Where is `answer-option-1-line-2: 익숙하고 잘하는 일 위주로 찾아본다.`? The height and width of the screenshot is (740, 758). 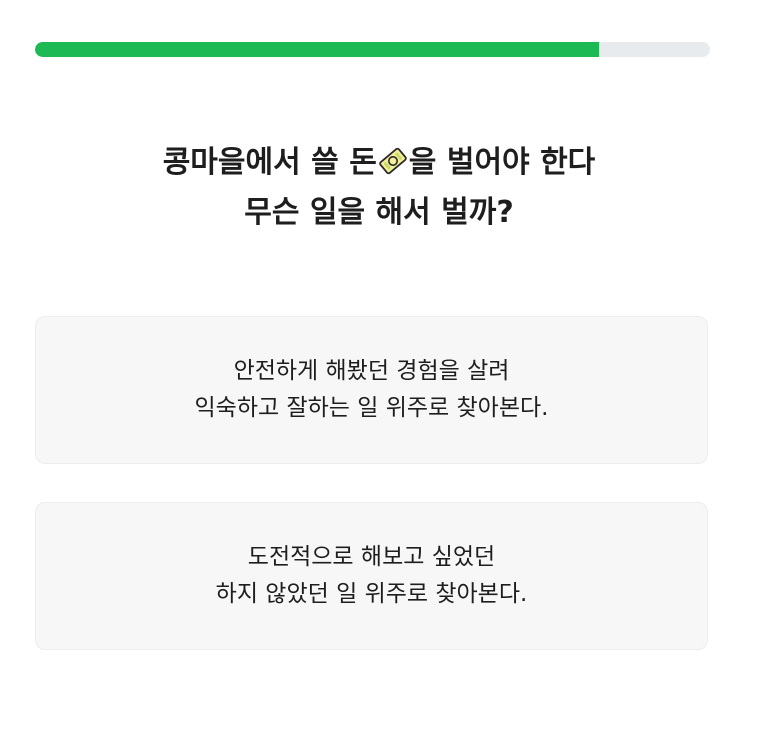
answer-option-1-line-2: 익숙하고 잘하는 일 위주로 찾아본다. is located at coordinates (371, 408).